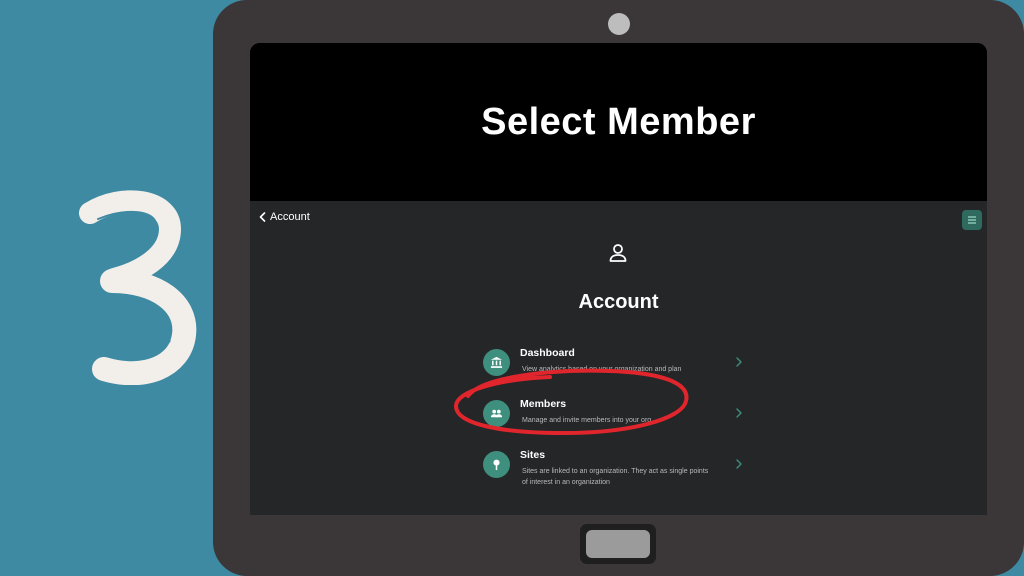 This screenshot has width=1024, height=576. What do you see at coordinates (496, 413) in the screenshot?
I see `users-icon` at bounding box center [496, 413].